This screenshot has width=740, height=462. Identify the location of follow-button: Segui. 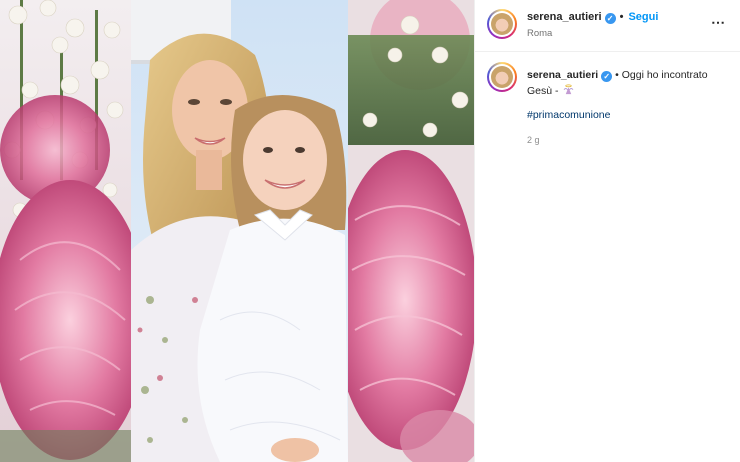
(643, 17).